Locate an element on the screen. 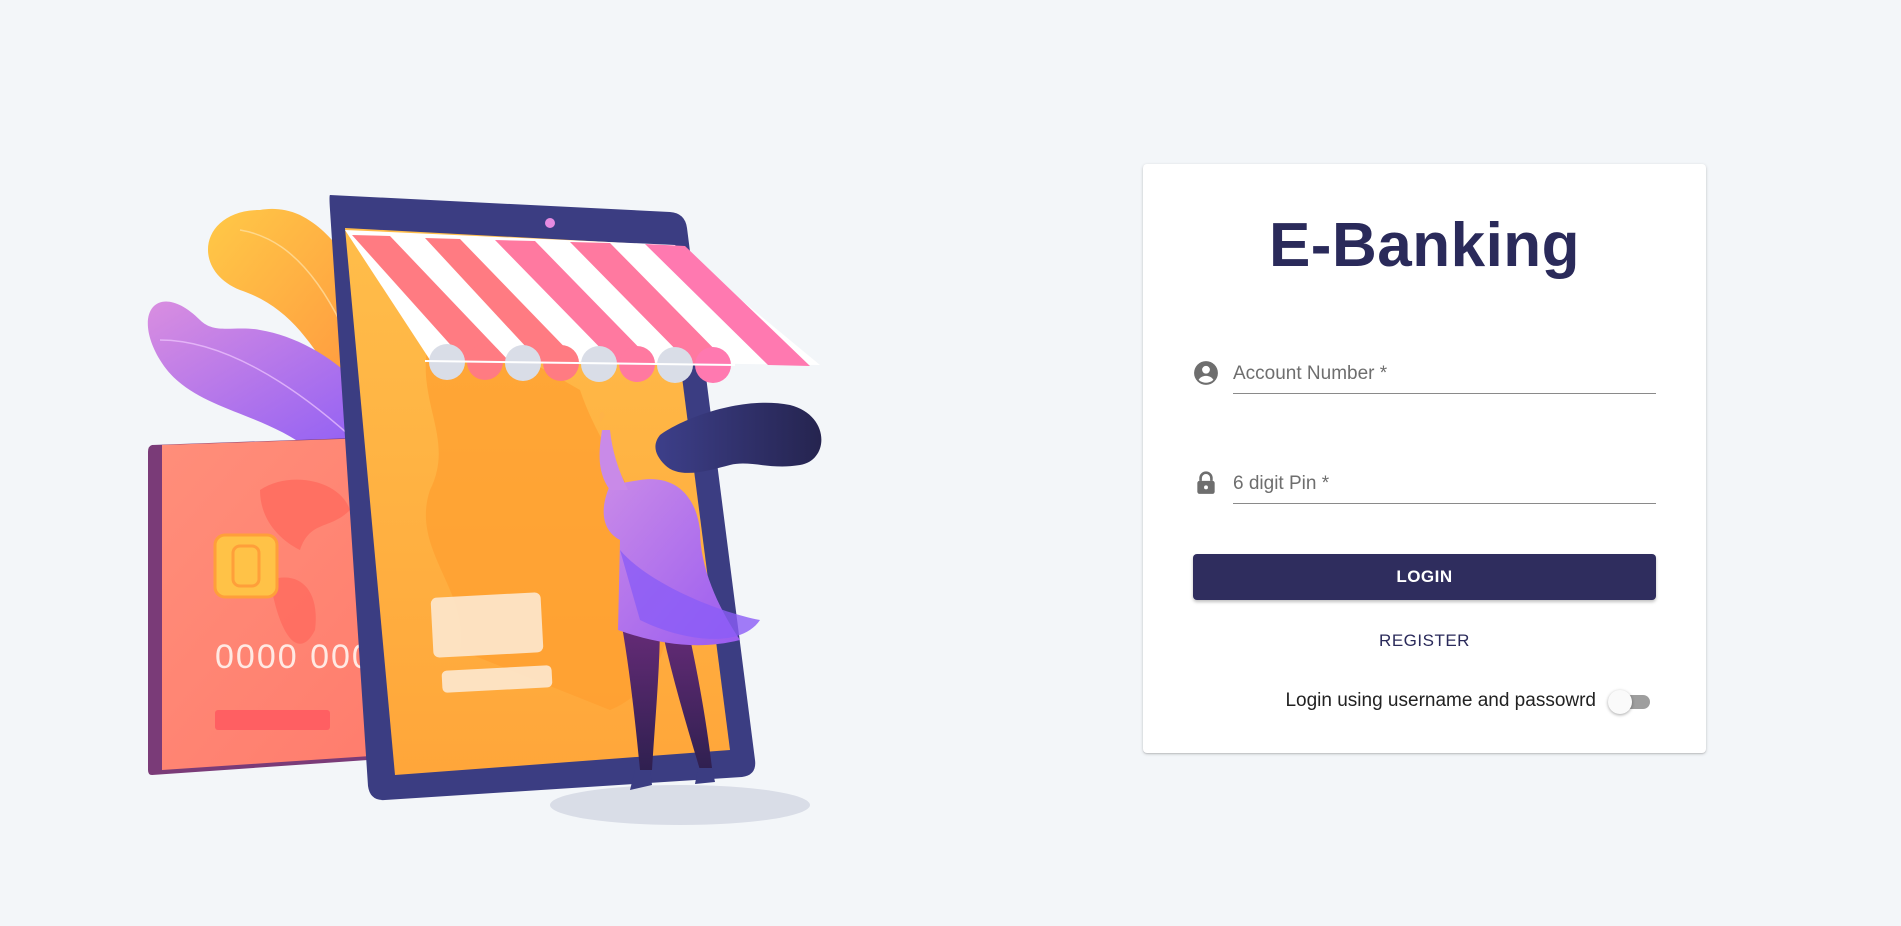  account-number-input is located at coordinates (1444, 374).